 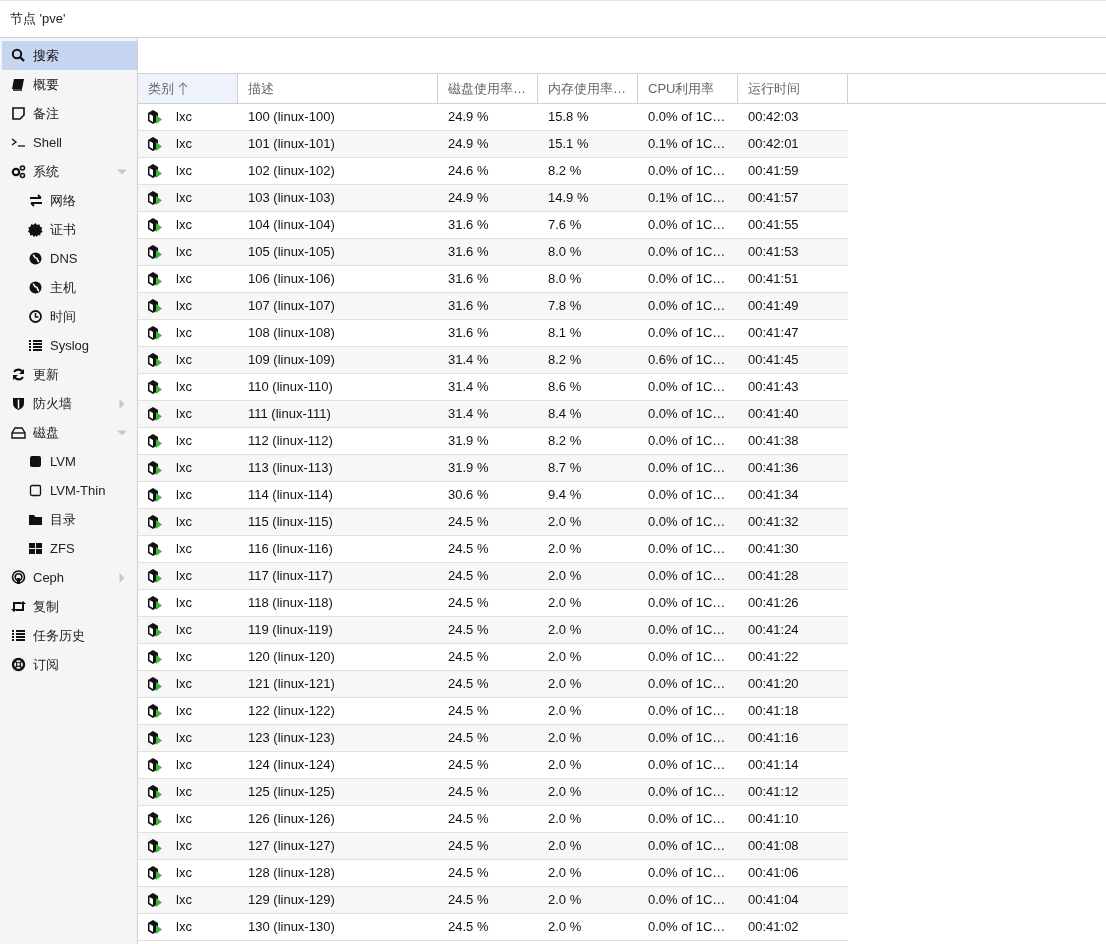 What do you see at coordinates (35, 548) in the screenshot?
I see `grid-icon` at bounding box center [35, 548].